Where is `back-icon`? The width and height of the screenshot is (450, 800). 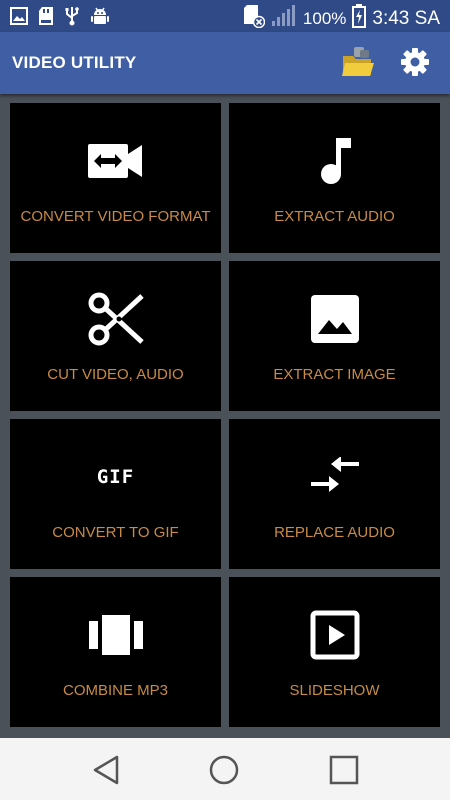
back-icon is located at coordinates (106, 770).